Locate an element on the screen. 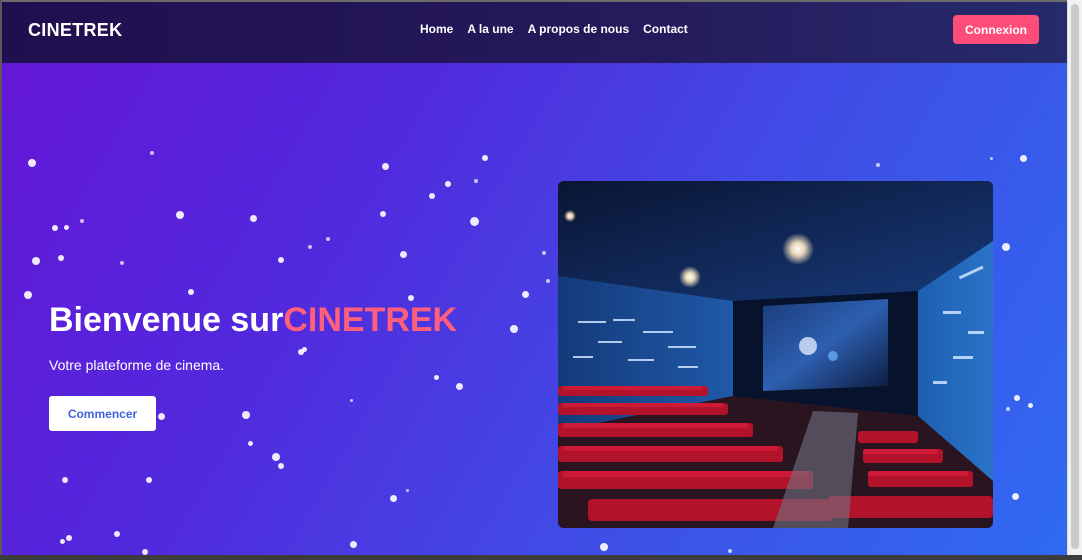 This screenshot has width=1082, height=560. scrollbar is located at coordinates (1074, 280).